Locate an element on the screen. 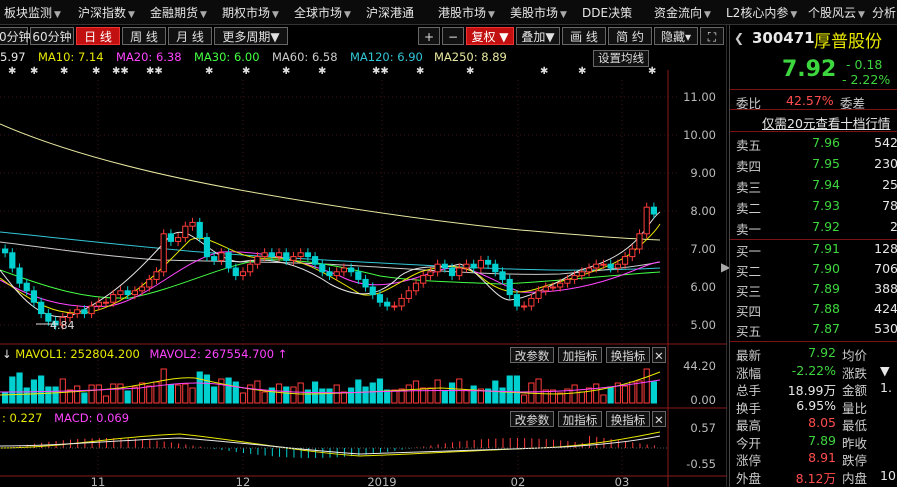 This screenshot has height=487, width=897. ask-volume: 2 is located at coordinates (893, 226).